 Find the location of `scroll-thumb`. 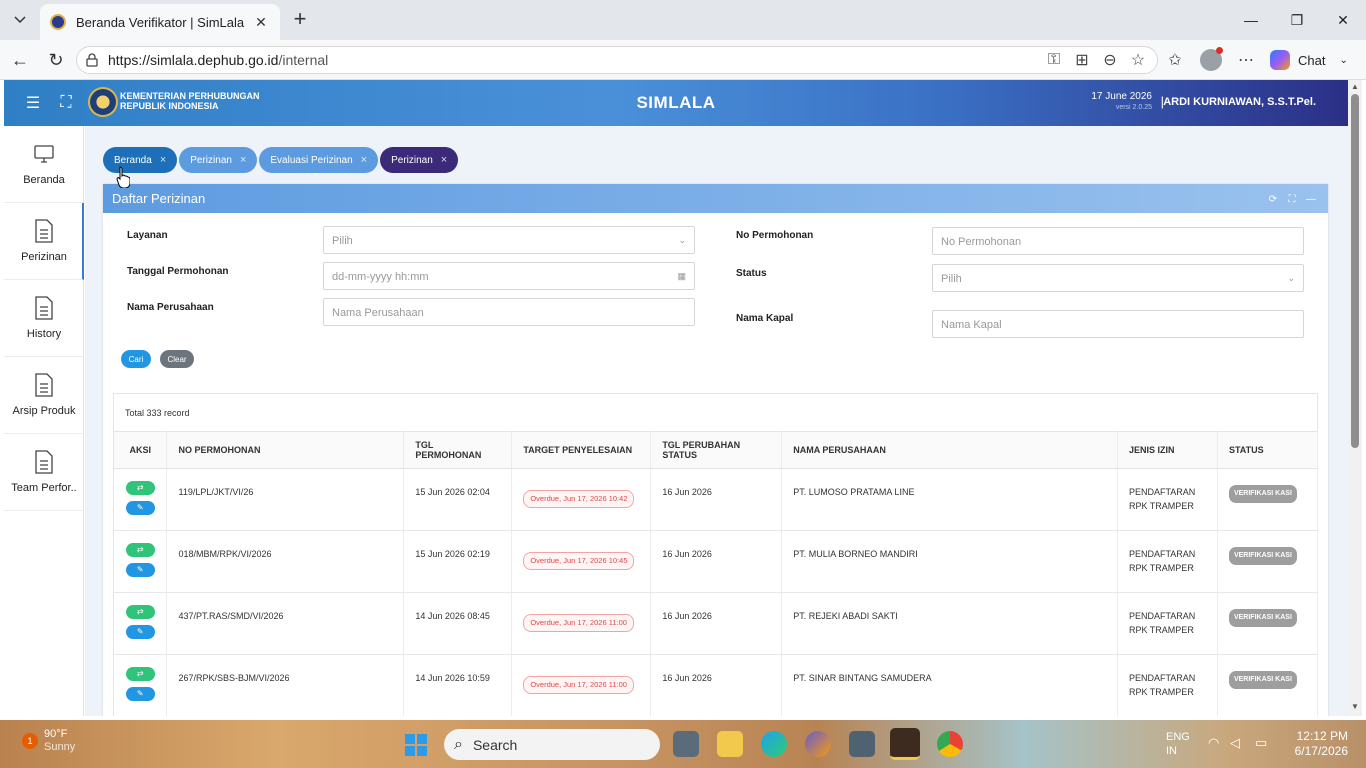

scroll-thumb is located at coordinates (1355, 271).